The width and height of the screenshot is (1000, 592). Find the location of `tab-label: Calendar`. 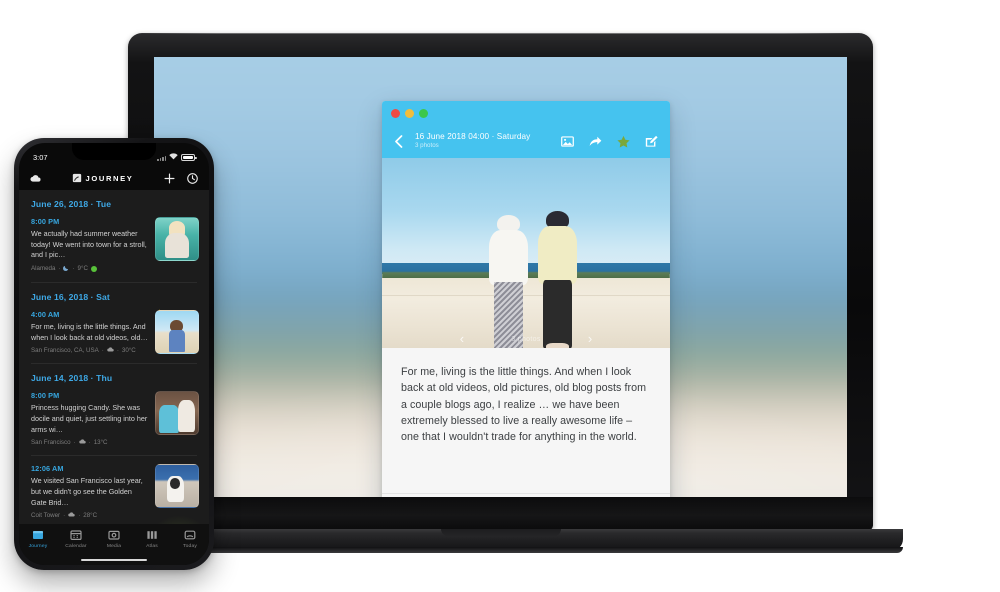

tab-label: Calendar is located at coordinates (76, 546).